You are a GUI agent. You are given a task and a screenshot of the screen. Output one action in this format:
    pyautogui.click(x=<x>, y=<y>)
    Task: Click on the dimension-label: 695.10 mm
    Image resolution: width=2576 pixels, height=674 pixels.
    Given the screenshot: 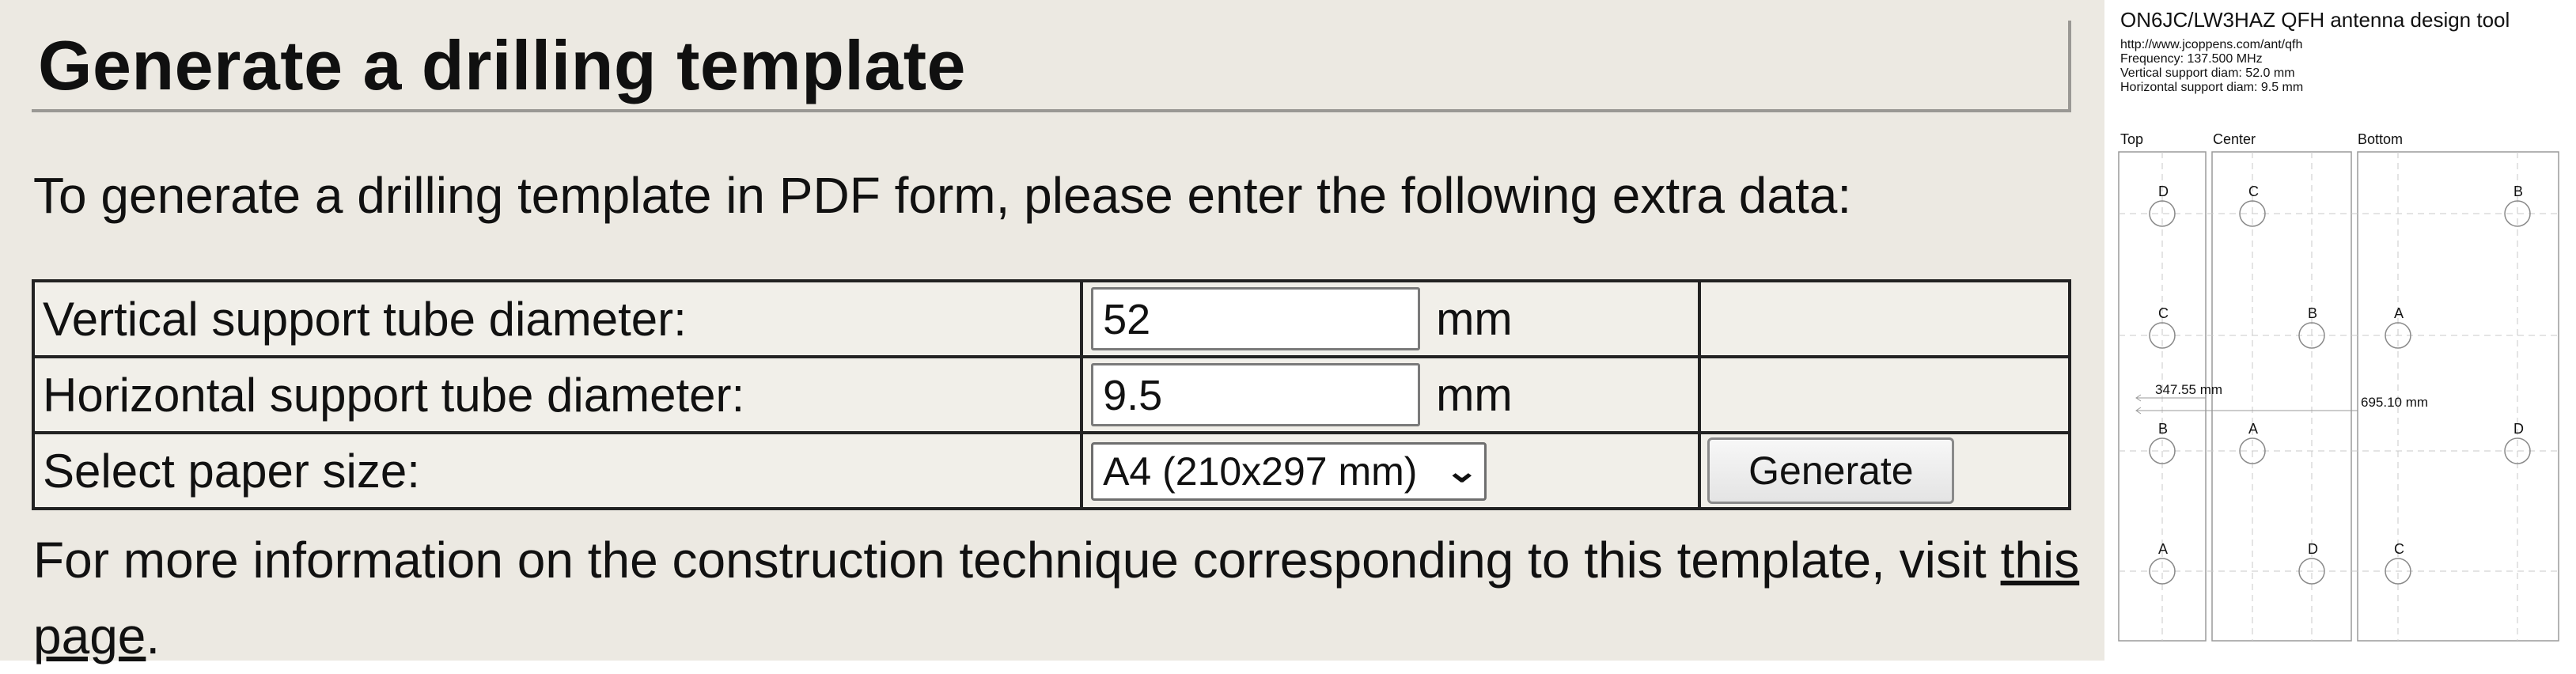 What is the action you would take?
    pyautogui.click(x=2394, y=402)
    